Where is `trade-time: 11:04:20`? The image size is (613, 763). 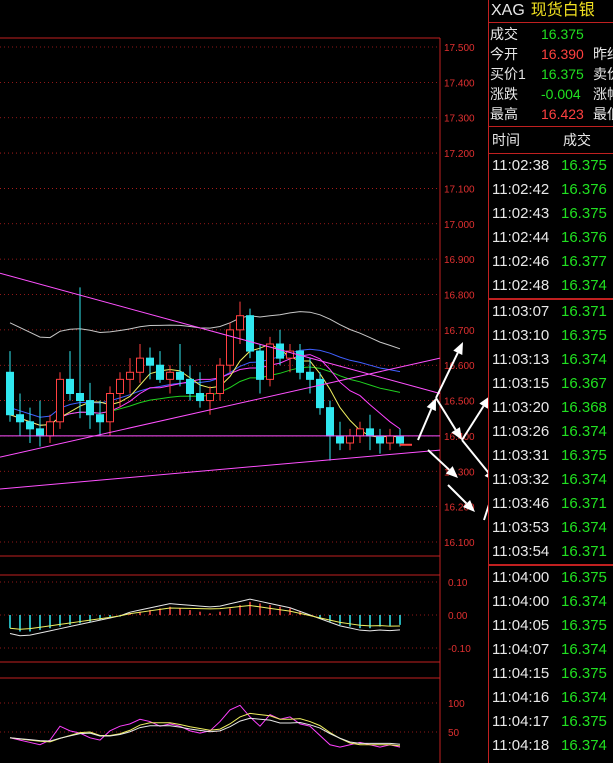 trade-time: 11:04:20 is located at coordinates (520, 760).